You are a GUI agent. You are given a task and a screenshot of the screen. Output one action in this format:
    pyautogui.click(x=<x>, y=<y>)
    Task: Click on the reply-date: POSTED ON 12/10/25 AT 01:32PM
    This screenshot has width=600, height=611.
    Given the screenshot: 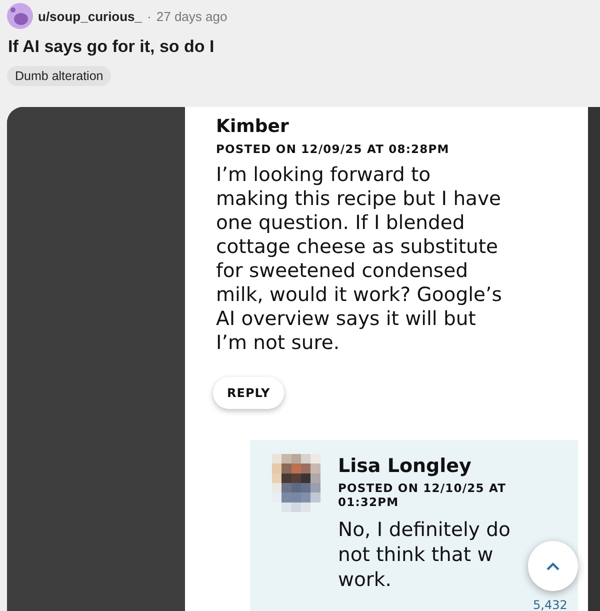 What is the action you would take?
    pyautogui.click(x=423, y=495)
    